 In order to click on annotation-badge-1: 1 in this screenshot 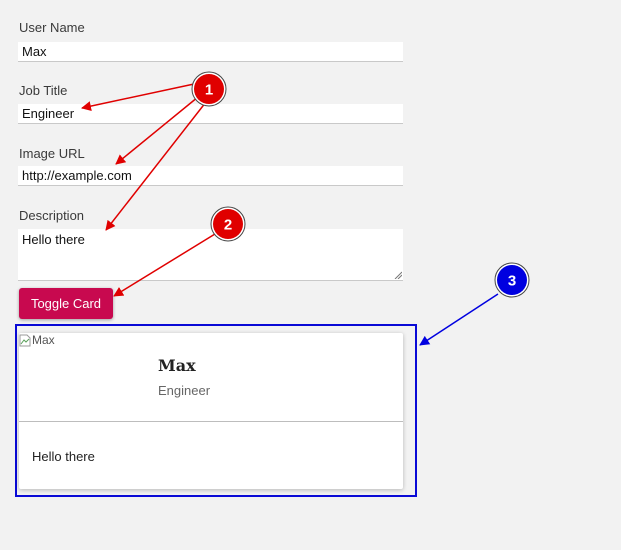, I will do `click(209, 89)`.